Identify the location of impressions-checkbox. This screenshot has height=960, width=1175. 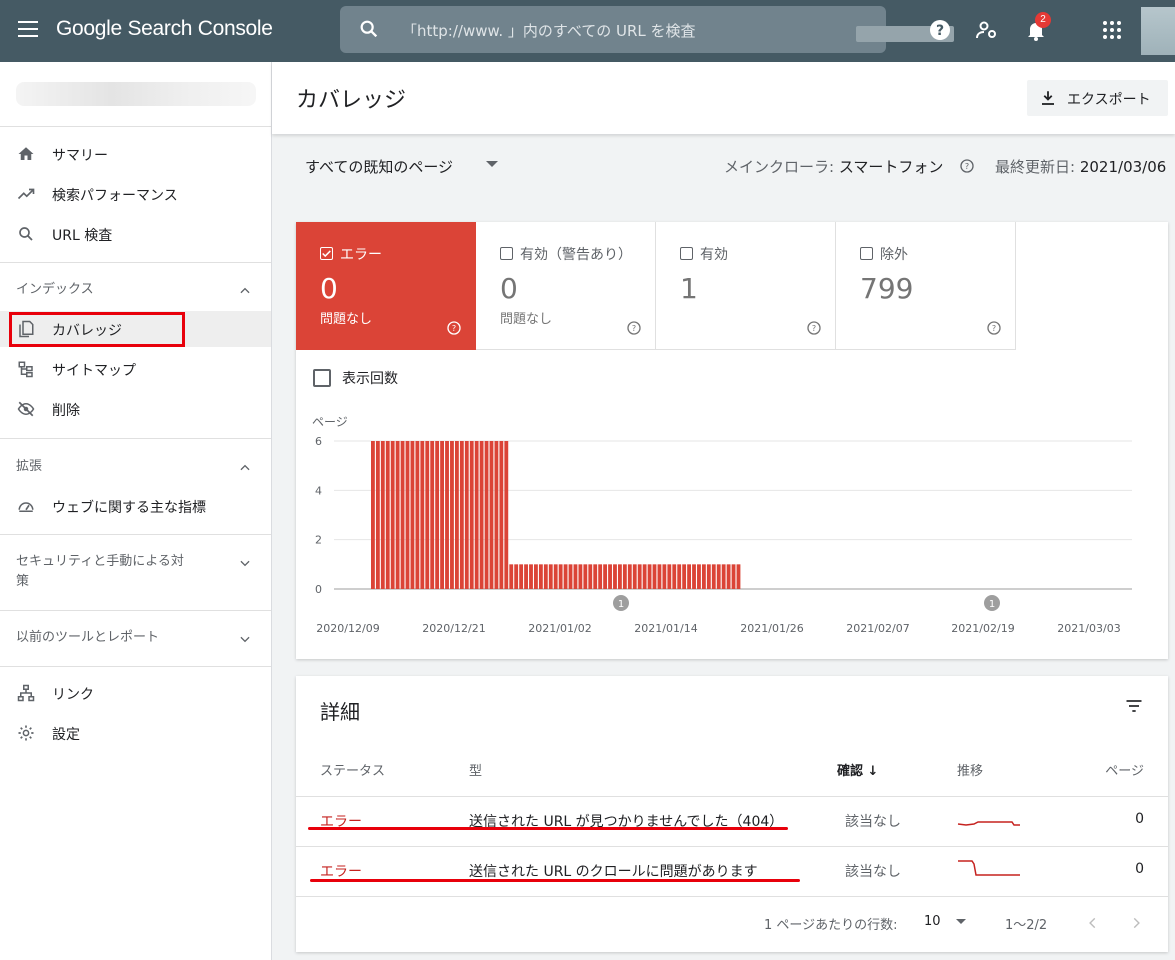
(322, 378).